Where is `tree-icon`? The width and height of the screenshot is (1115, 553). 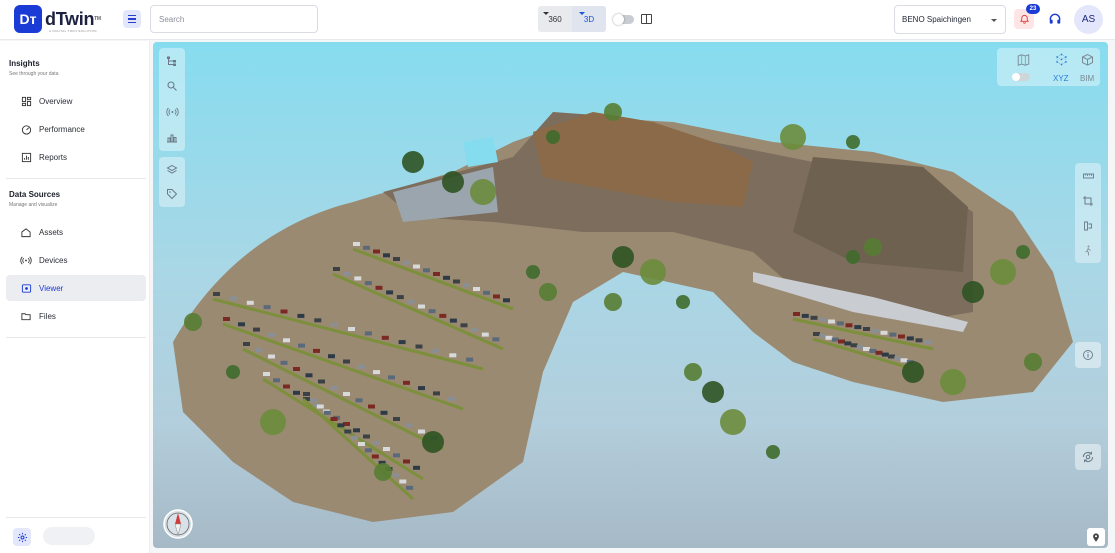
tree-icon is located at coordinates (172, 61).